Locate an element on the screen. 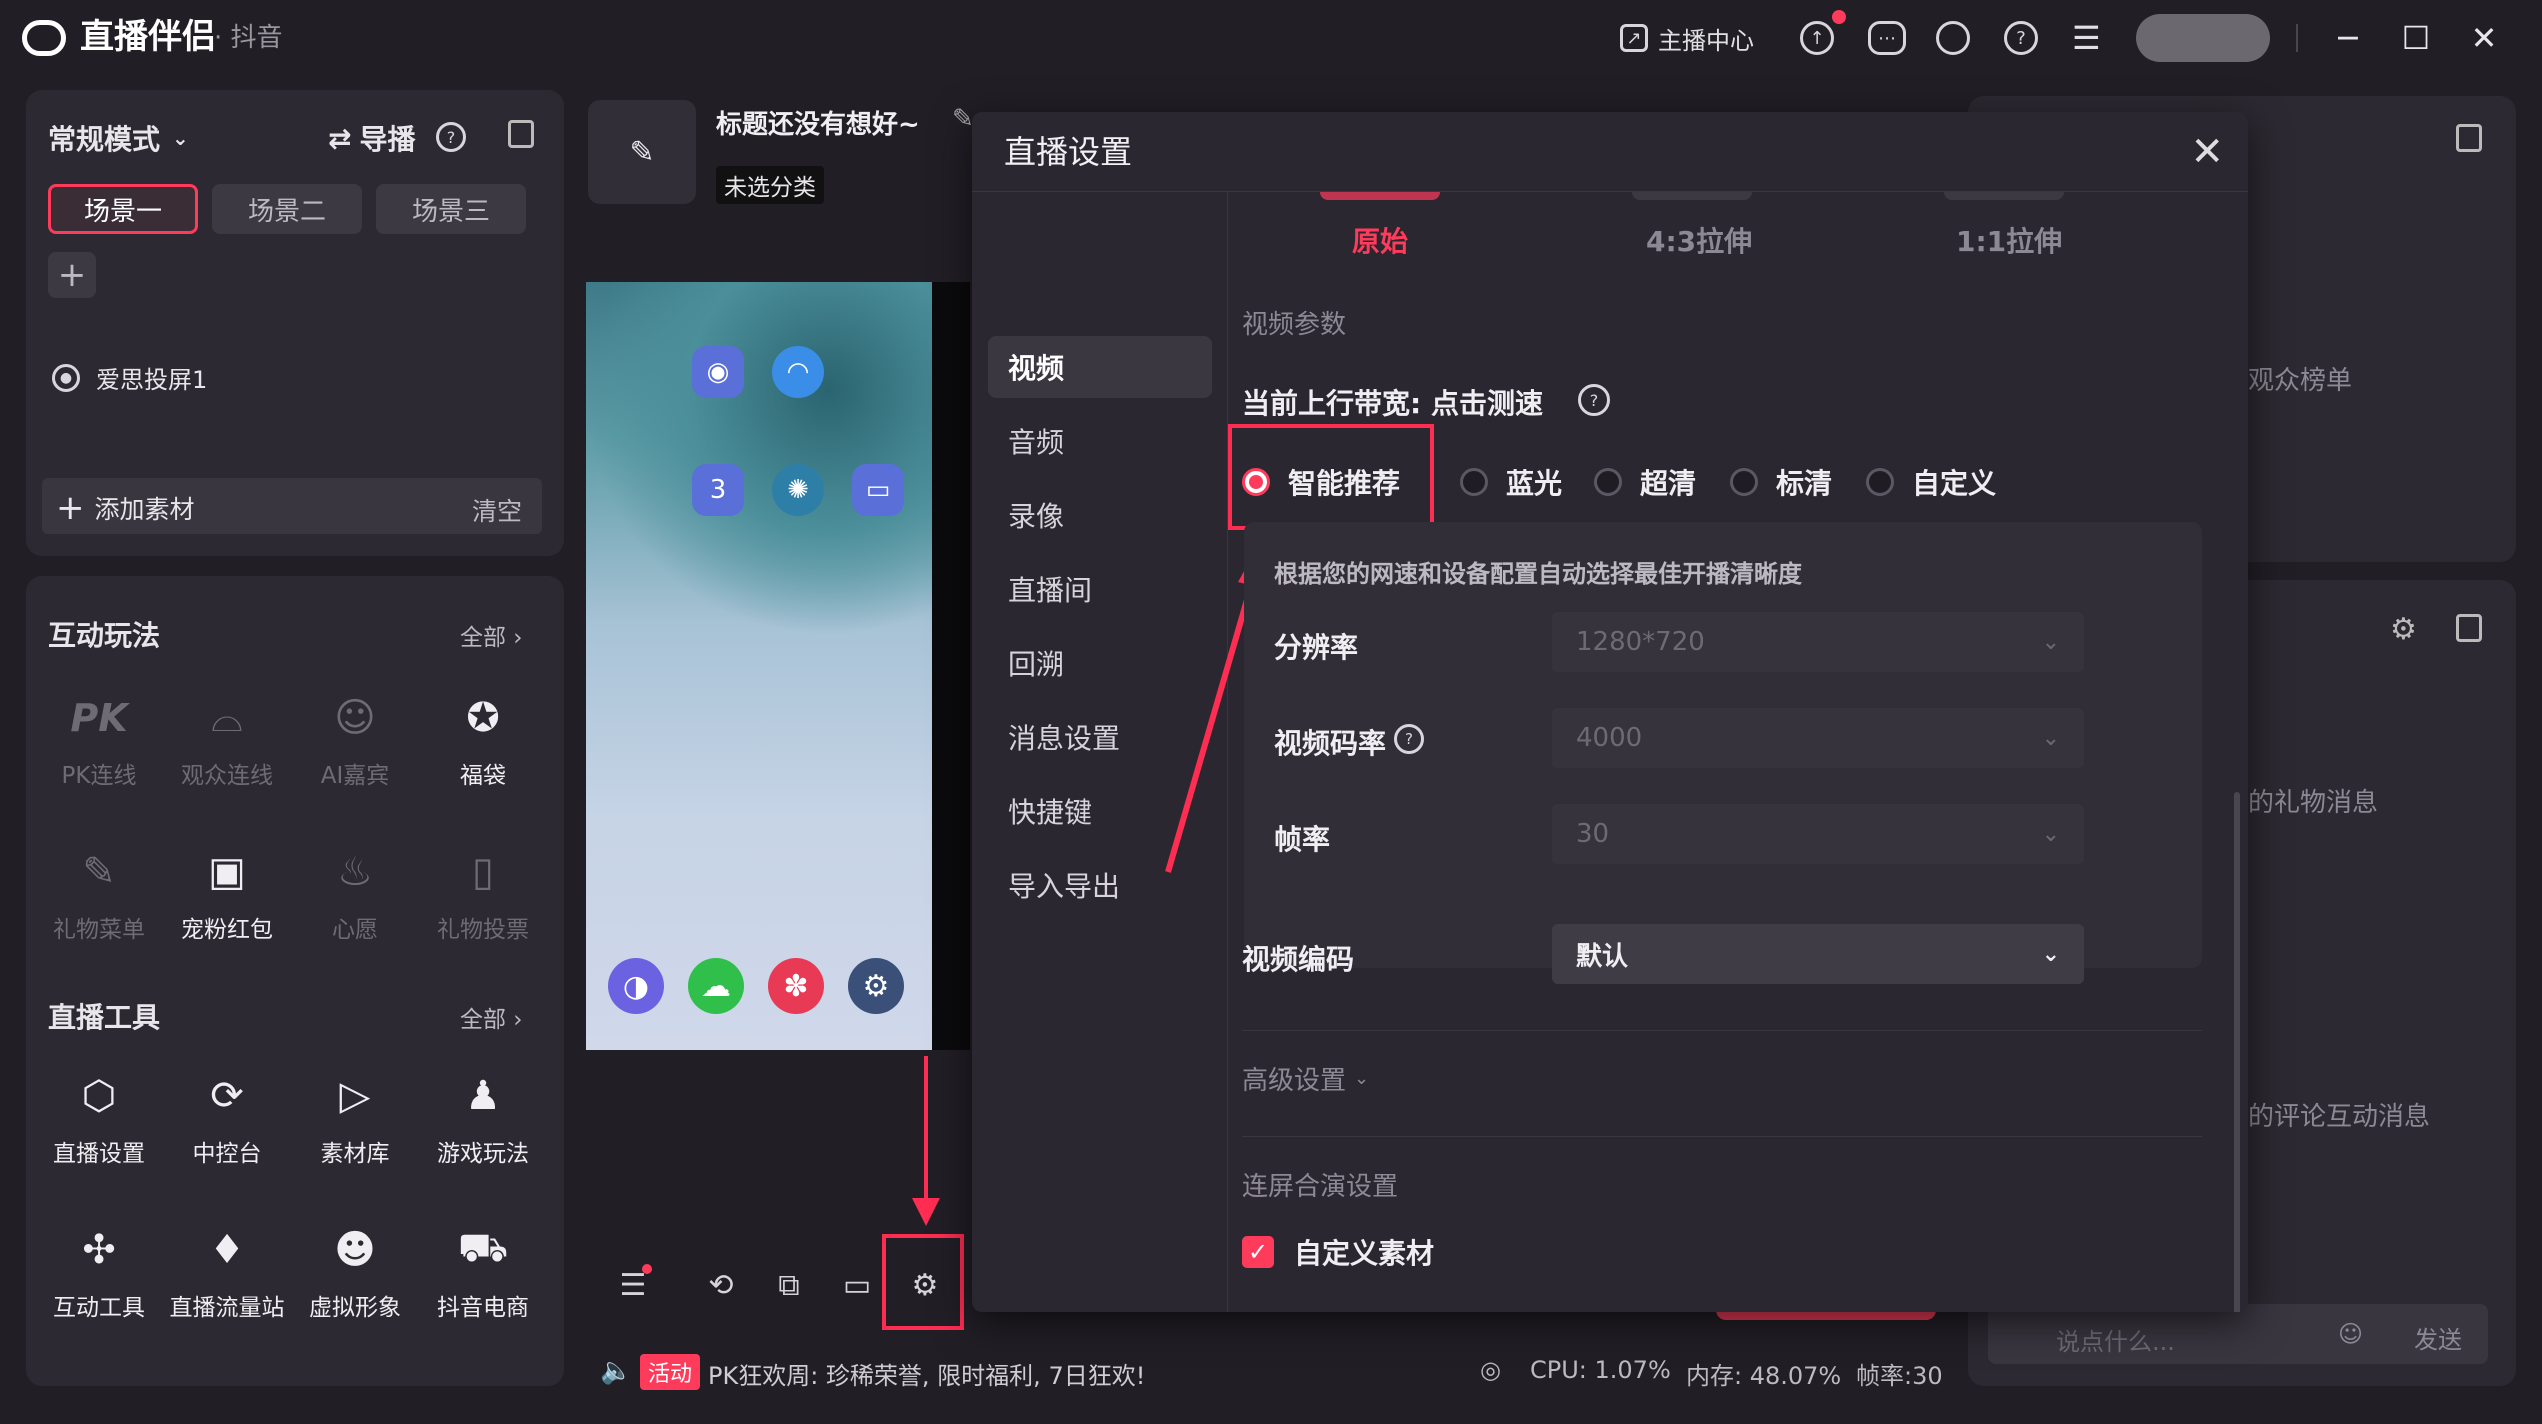 This screenshot has height=1424, width=2542. dialog-close-button: ✕ is located at coordinates (2207, 152).